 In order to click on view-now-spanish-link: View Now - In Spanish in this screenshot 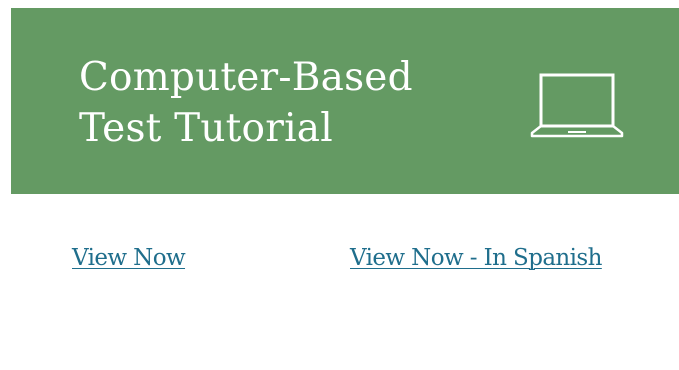, I will do `click(476, 258)`.